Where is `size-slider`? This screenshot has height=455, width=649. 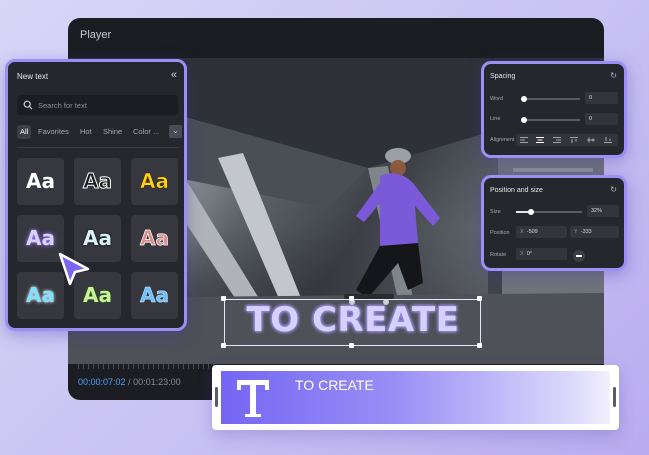
size-slider is located at coordinates (549, 211).